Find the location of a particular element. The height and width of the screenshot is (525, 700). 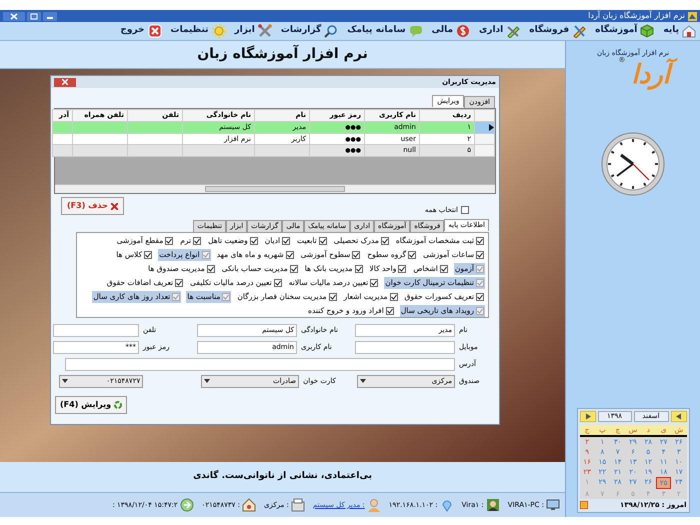

menu-item: آموزشگاه is located at coordinates (624, 31).